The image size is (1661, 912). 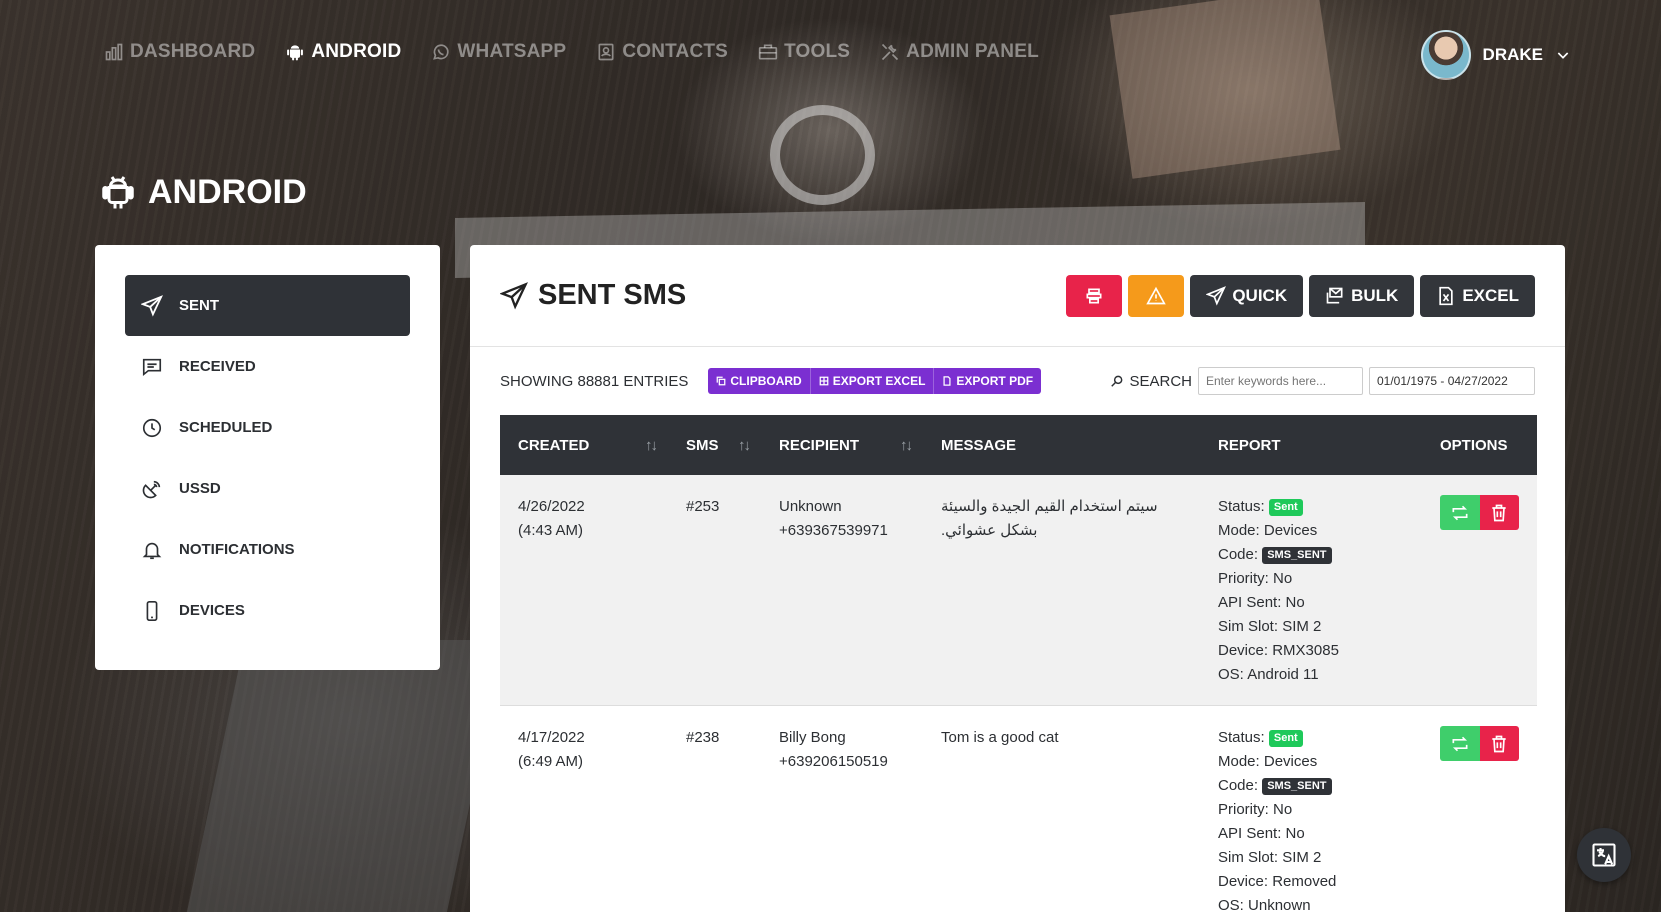 What do you see at coordinates (768, 52) in the screenshot?
I see `briefcase-icon` at bounding box center [768, 52].